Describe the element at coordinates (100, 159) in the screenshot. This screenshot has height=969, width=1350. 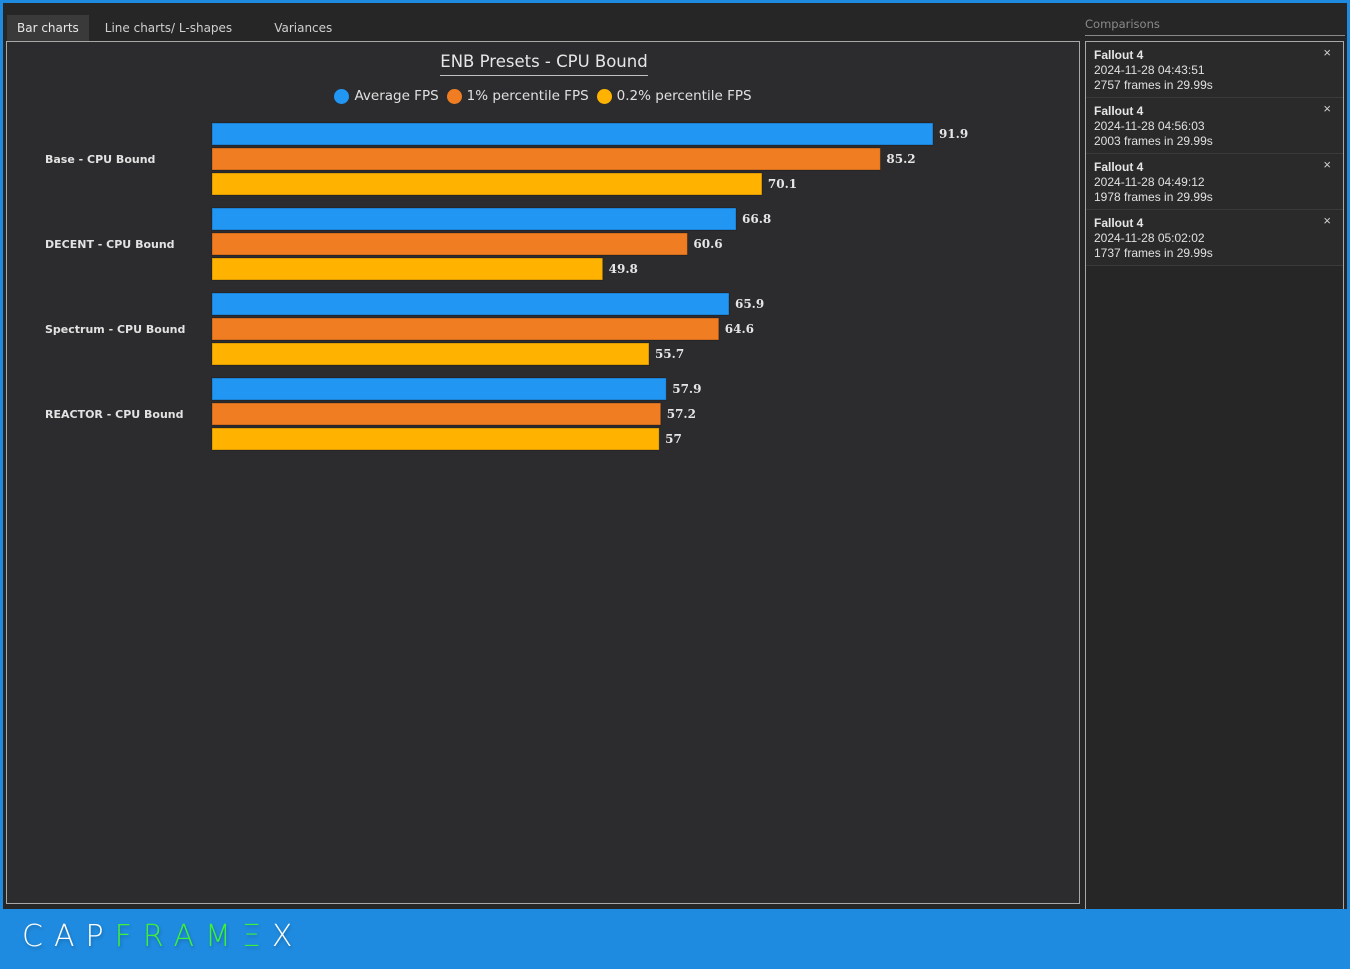
I see `category-label: Base - CPU Bound` at that location.